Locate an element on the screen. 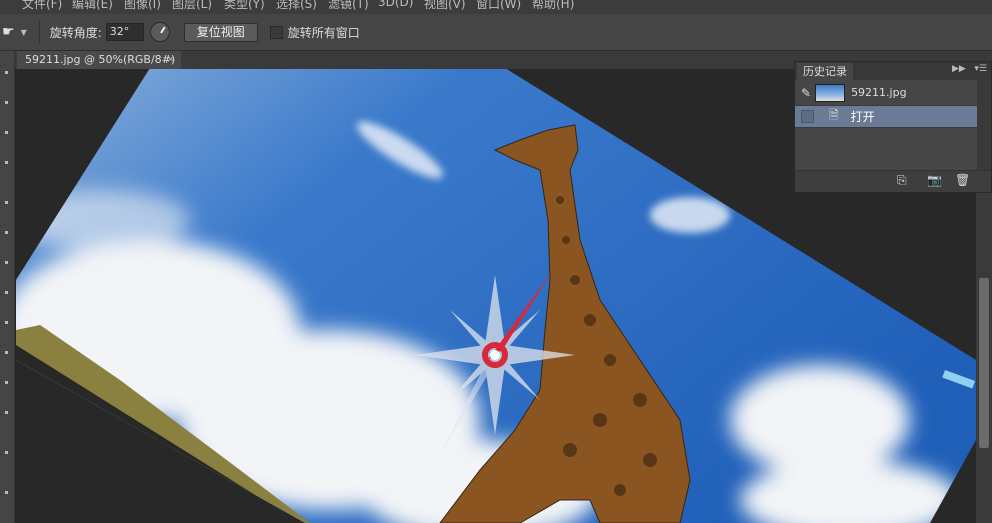  tools-panel is located at coordinates (7, 287).